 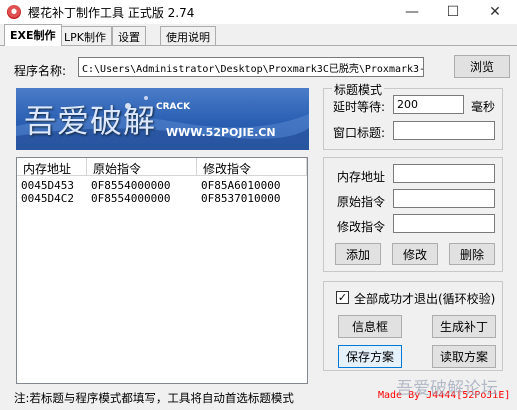 What do you see at coordinates (464, 356) in the screenshot?
I see `load-scheme-button: 读取方案` at bounding box center [464, 356].